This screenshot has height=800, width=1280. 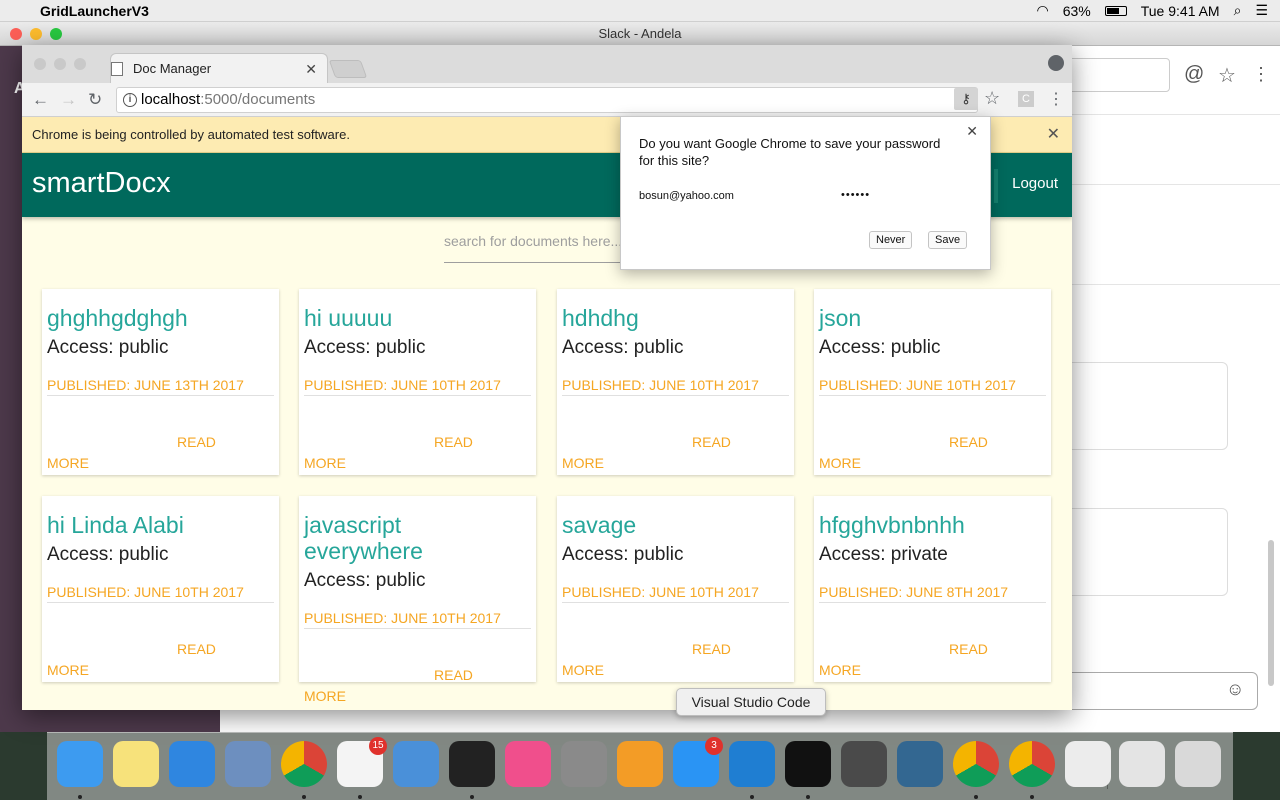 I want to click on document-title: hi Linda Alabi, so click(x=160, y=525).